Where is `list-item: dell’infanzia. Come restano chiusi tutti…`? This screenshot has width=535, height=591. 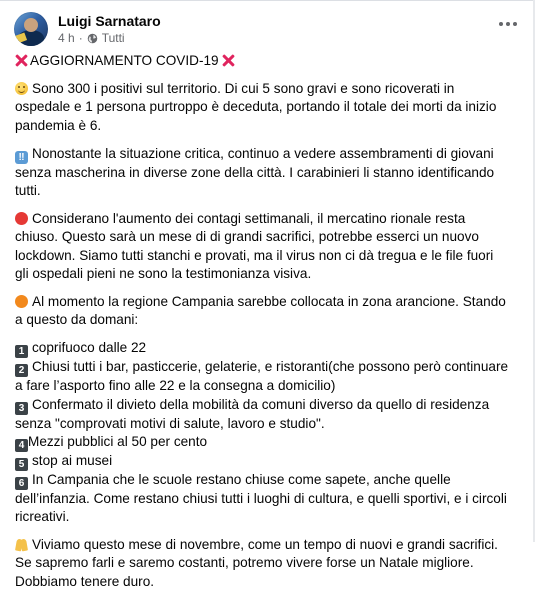 list-item: dell’infanzia. Come restano chiusi tutti… is located at coordinates (261, 498).